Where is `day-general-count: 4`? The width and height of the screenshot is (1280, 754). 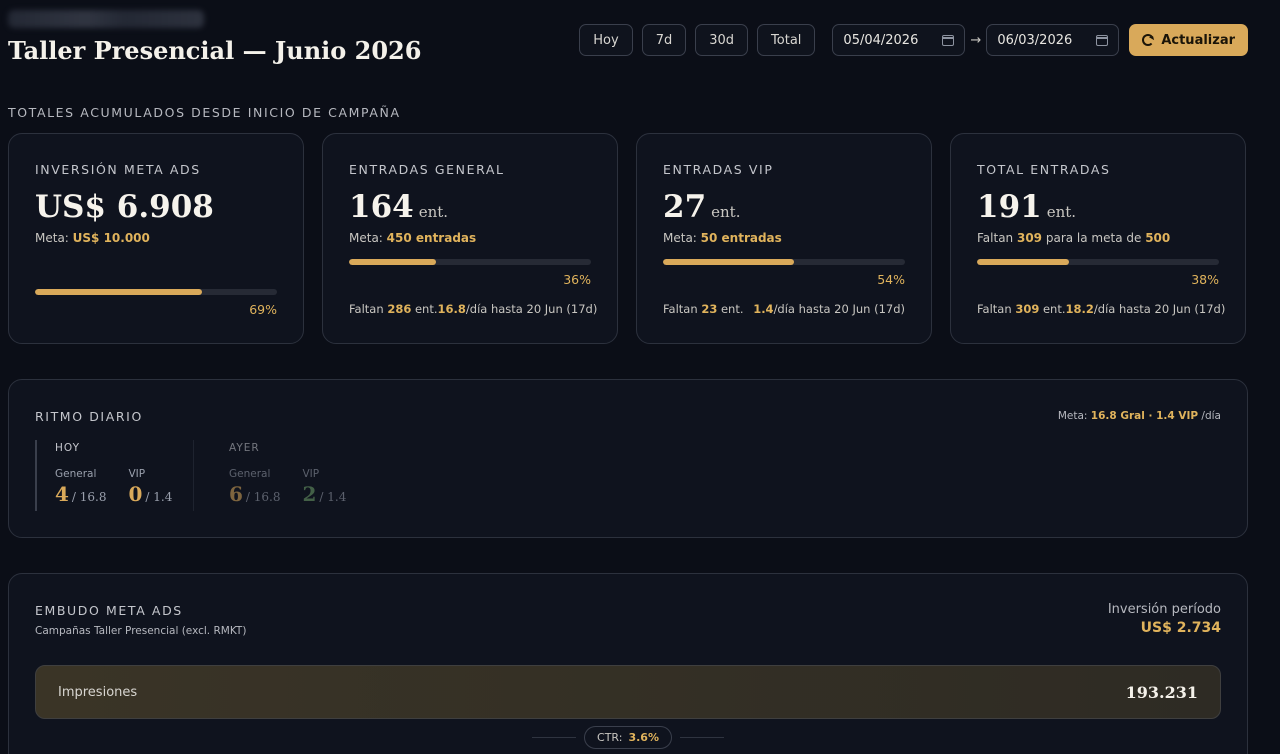 day-general-count: 4 is located at coordinates (62, 494).